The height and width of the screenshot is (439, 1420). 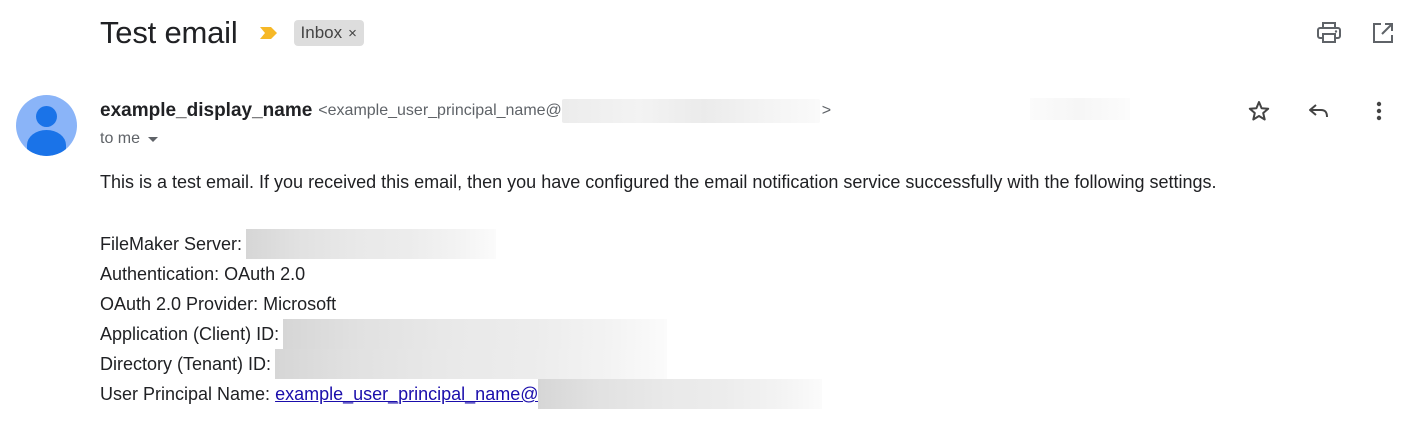 I want to click on user-principal-name-link: example_user_principal_name@, so click(x=406, y=394).